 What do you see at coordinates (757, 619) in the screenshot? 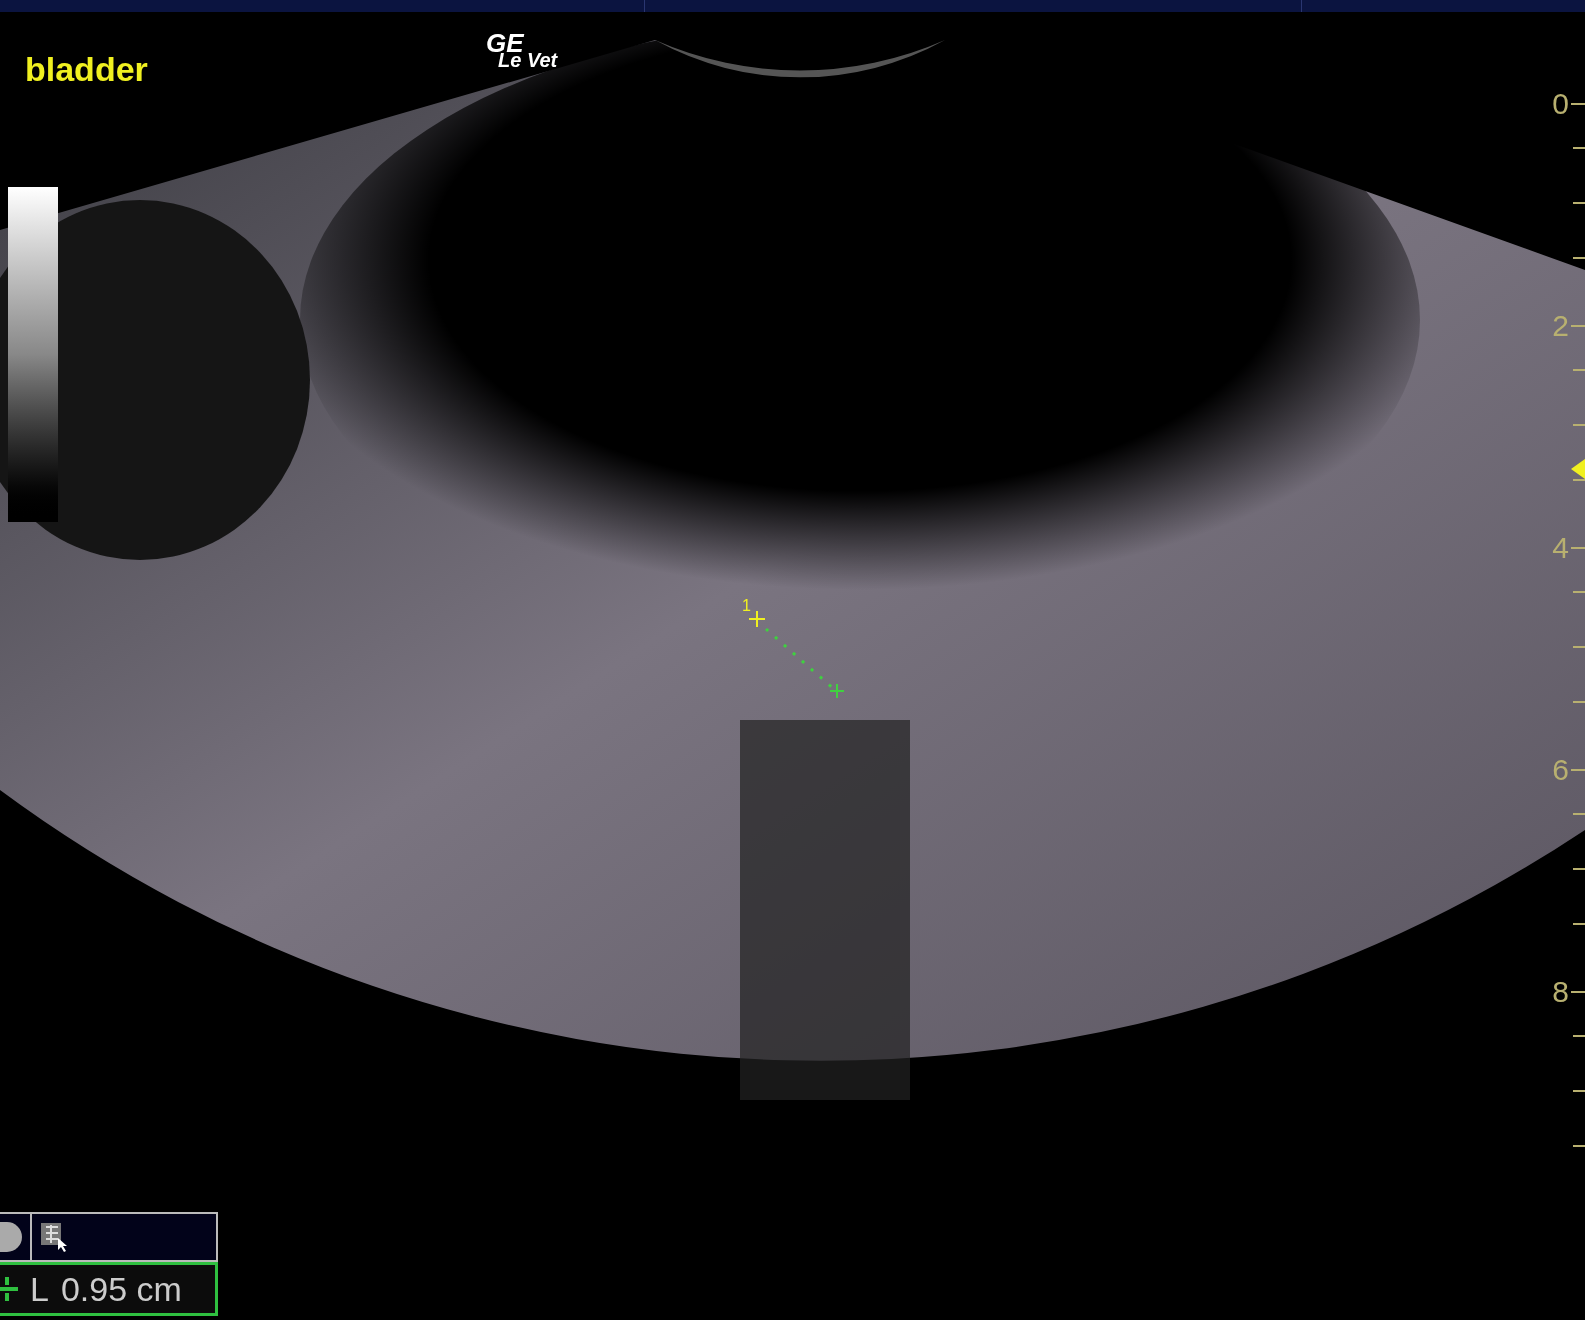
I see `caliper-cross-icon` at bounding box center [757, 619].